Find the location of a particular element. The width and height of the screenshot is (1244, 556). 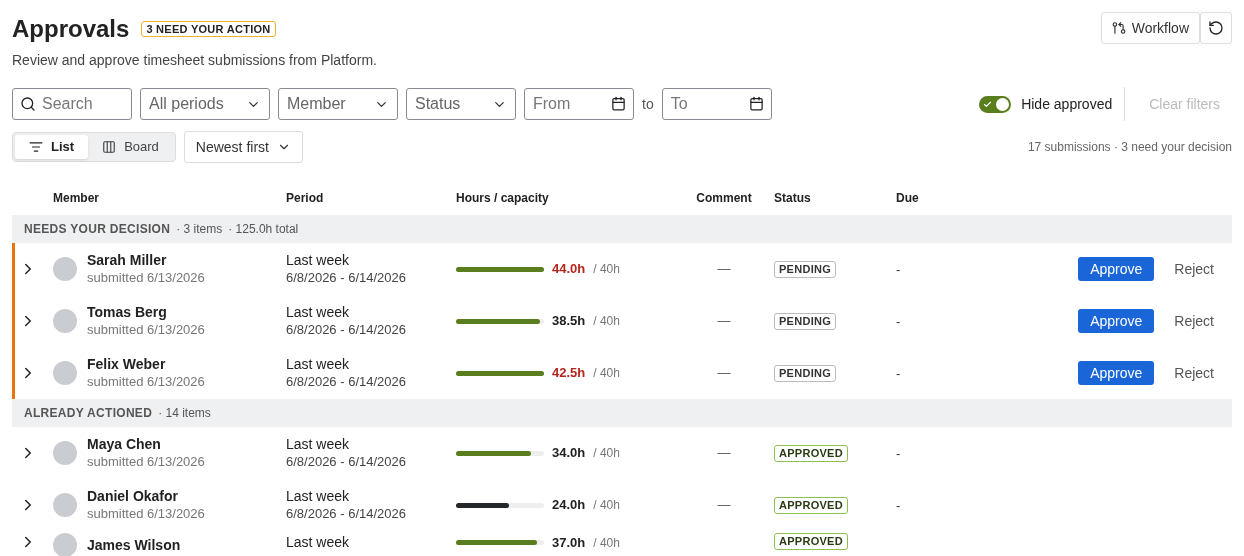

view-tab: List is located at coordinates (52, 147).